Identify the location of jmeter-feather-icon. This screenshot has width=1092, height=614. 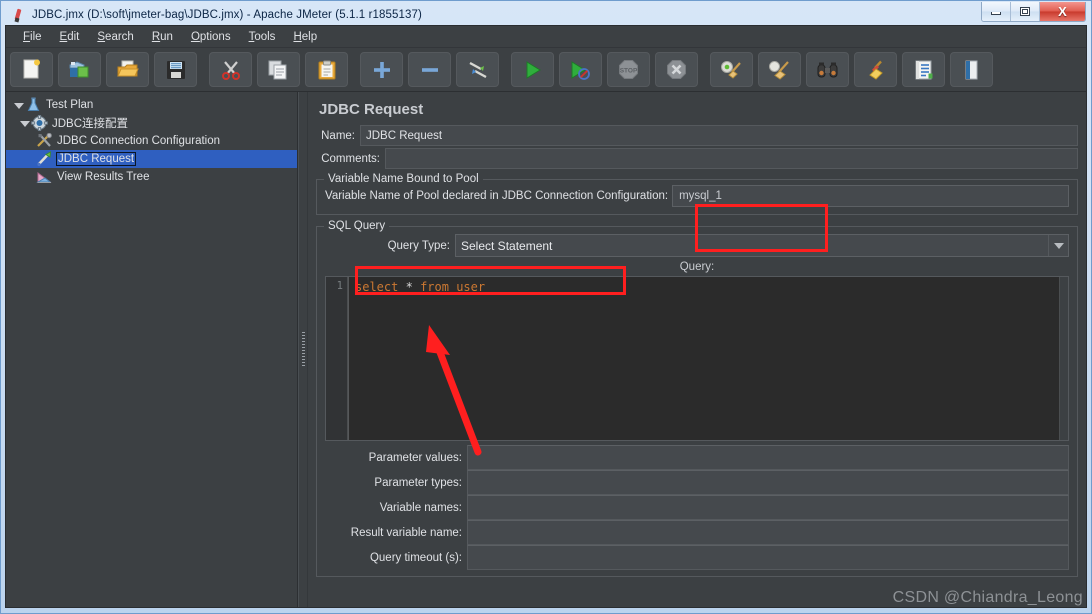
(18, 15).